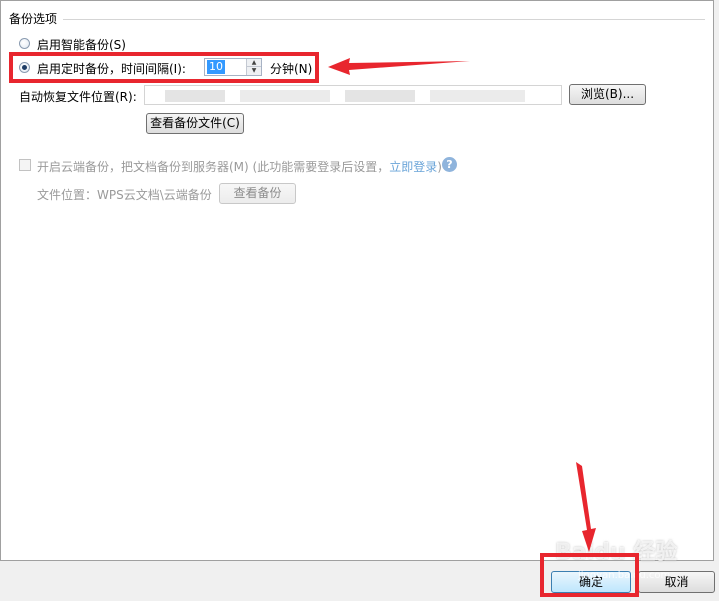 The width and height of the screenshot is (719, 601). Describe the element at coordinates (213, 167) in the screenshot. I see `cloud-backup-label-prefix: 开启云端备份，把文档备份到服务器(M) (此功能需要登录后设置，` at that location.